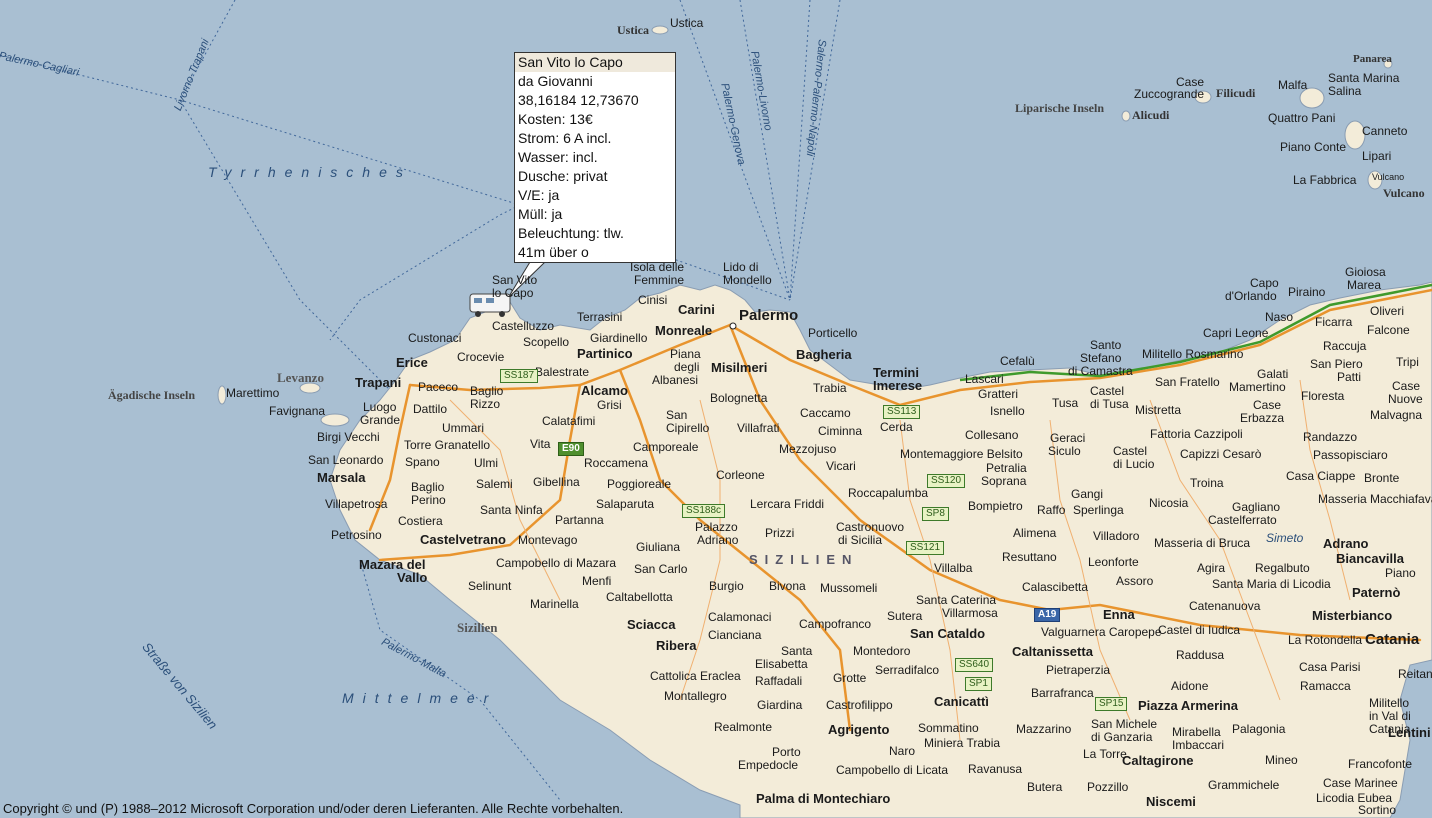 The width and height of the screenshot is (1432, 818). Describe the element at coordinates (1302, 118) in the screenshot. I see `label-quattro-pani: Quattro Pani` at that location.